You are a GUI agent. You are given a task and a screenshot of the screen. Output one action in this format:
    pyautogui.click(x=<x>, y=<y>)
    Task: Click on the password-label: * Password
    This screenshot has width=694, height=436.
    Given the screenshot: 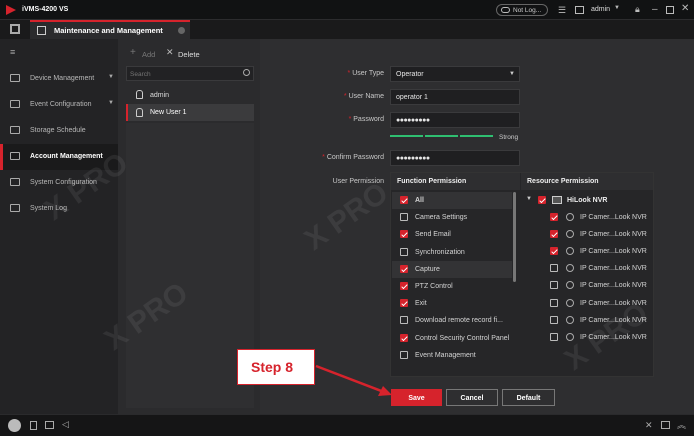 What is the action you would take?
    pyautogui.click(x=366, y=119)
    